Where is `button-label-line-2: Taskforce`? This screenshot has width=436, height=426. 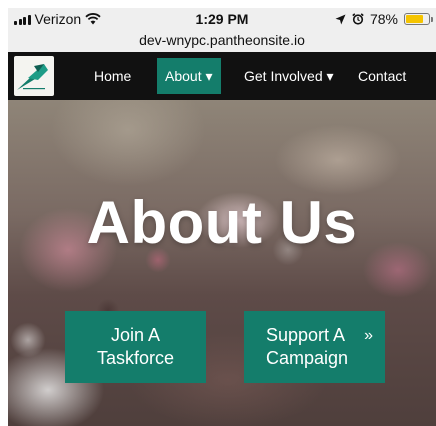 button-label-line-2: Taskforce is located at coordinates (135, 358).